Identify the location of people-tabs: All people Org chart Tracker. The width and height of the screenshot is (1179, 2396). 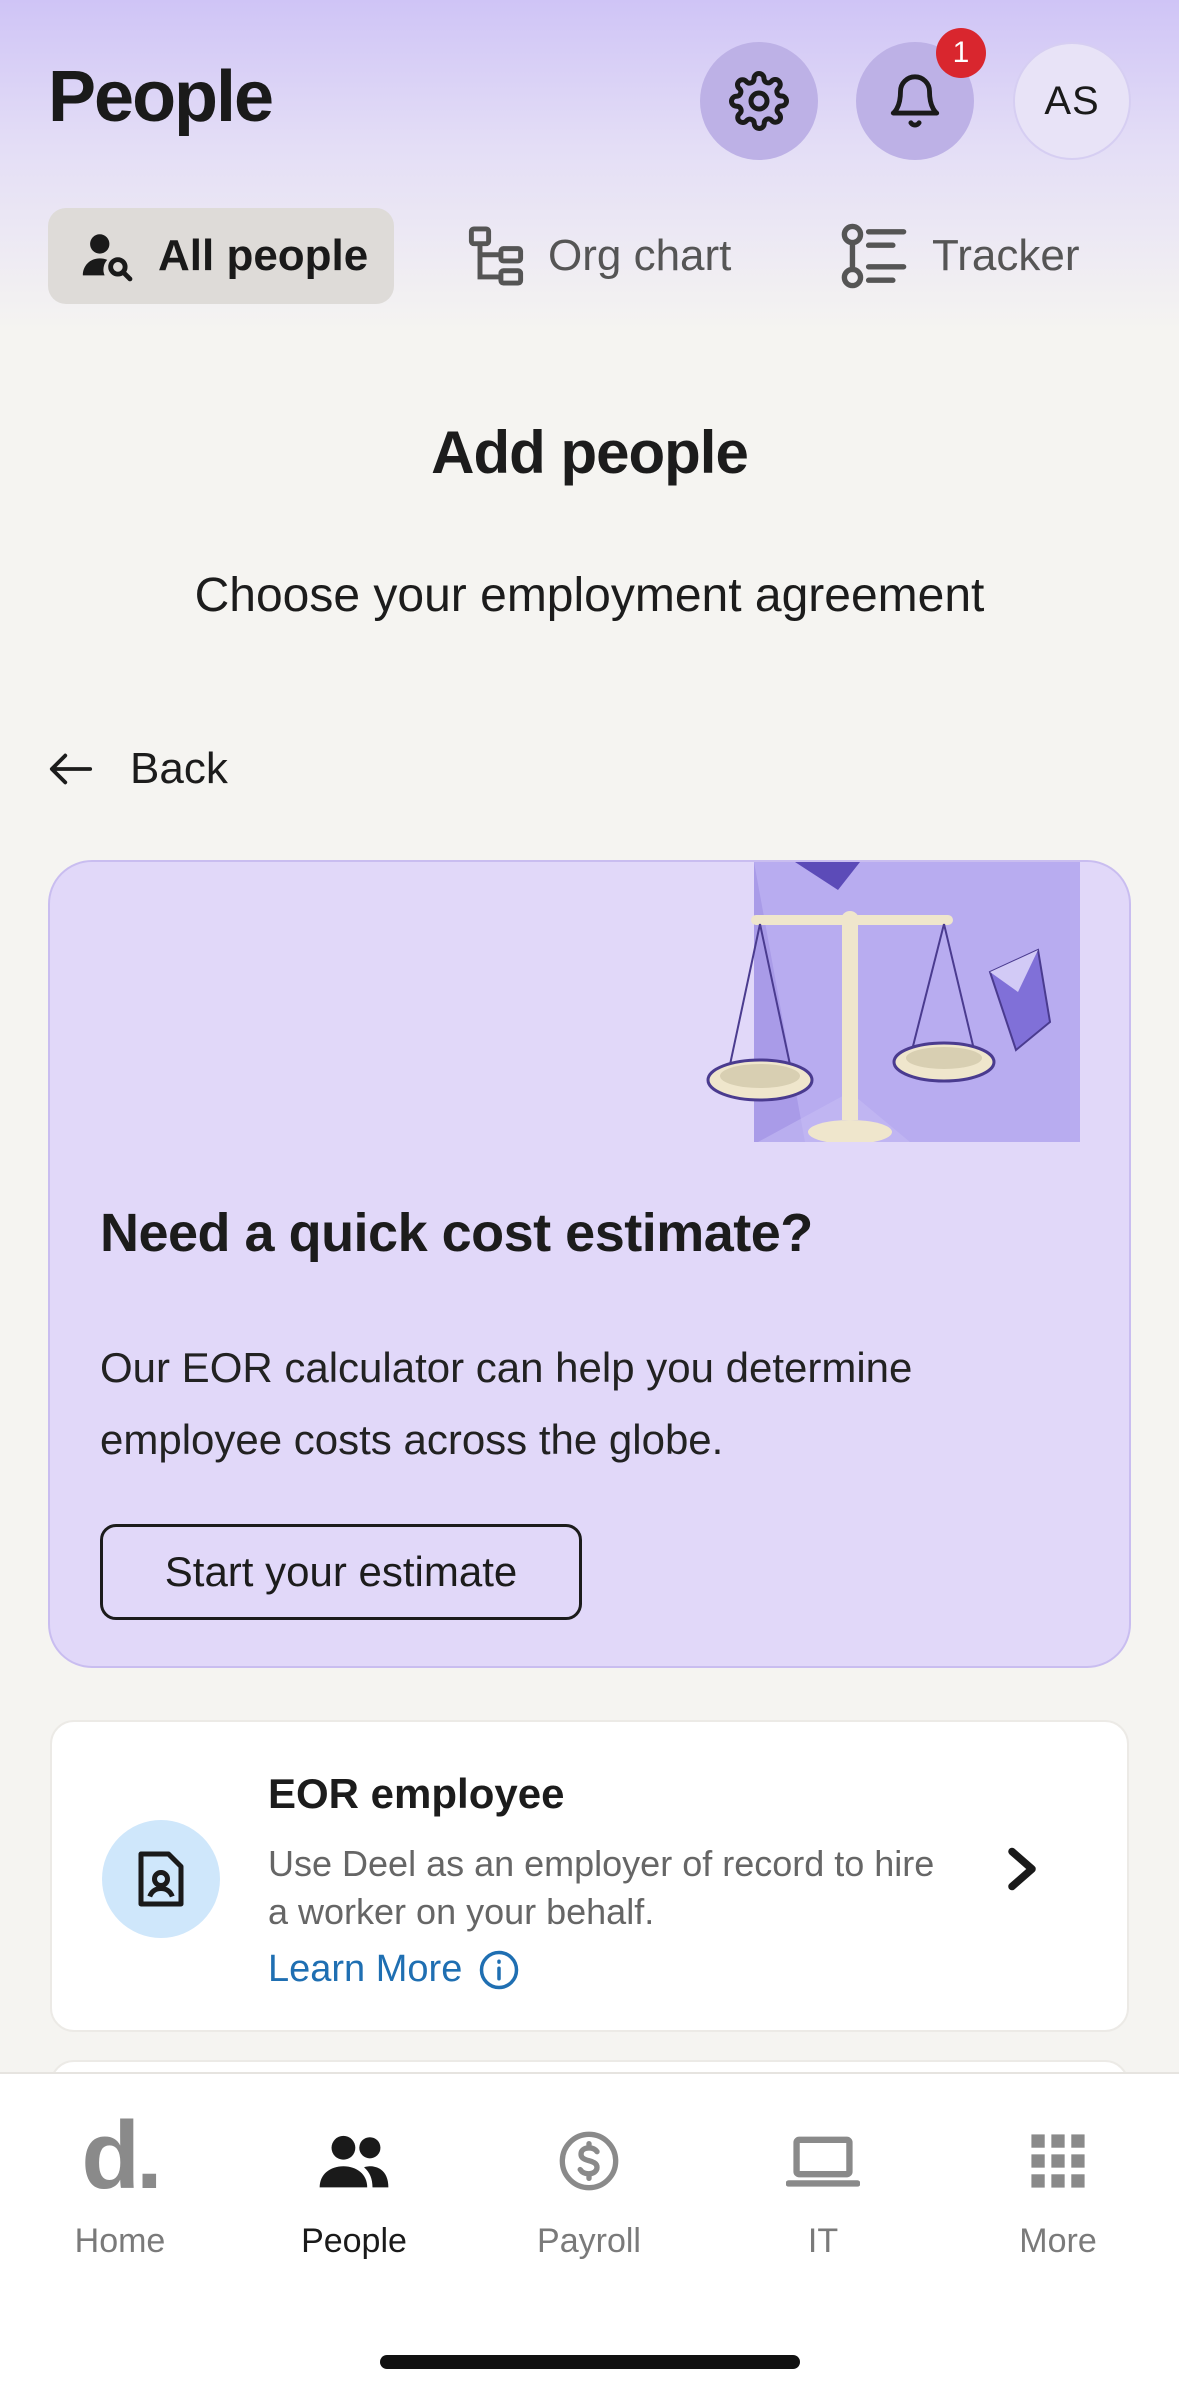
(598, 256).